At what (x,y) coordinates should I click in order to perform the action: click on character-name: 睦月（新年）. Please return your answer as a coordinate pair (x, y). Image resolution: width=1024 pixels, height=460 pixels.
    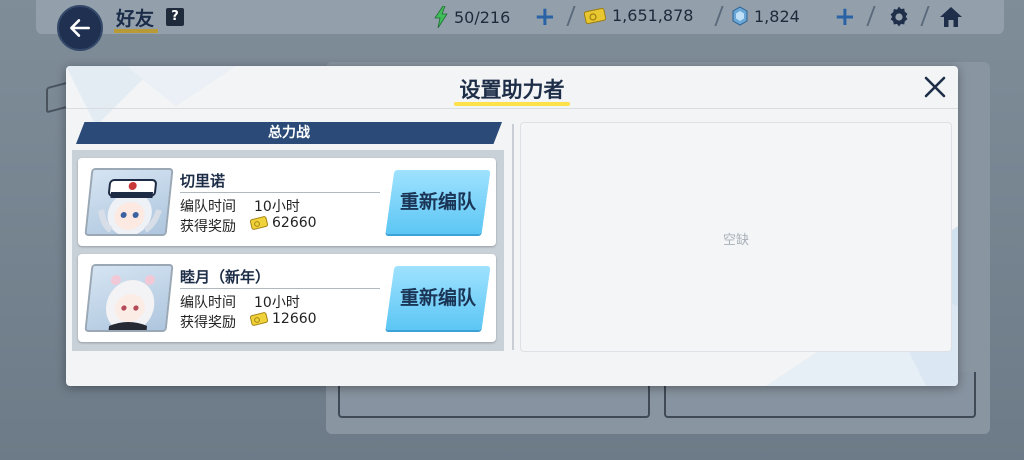
    Looking at the image, I should click on (225, 277).